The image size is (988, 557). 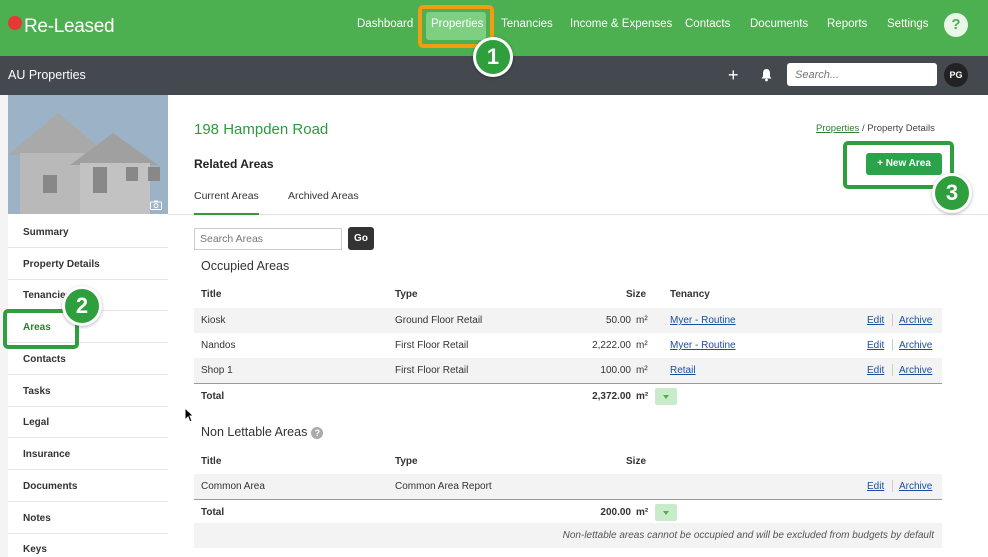 What do you see at coordinates (88, 391) in the screenshot?
I see `sidebar-item-tasks: Tasks` at bounding box center [88, 391].